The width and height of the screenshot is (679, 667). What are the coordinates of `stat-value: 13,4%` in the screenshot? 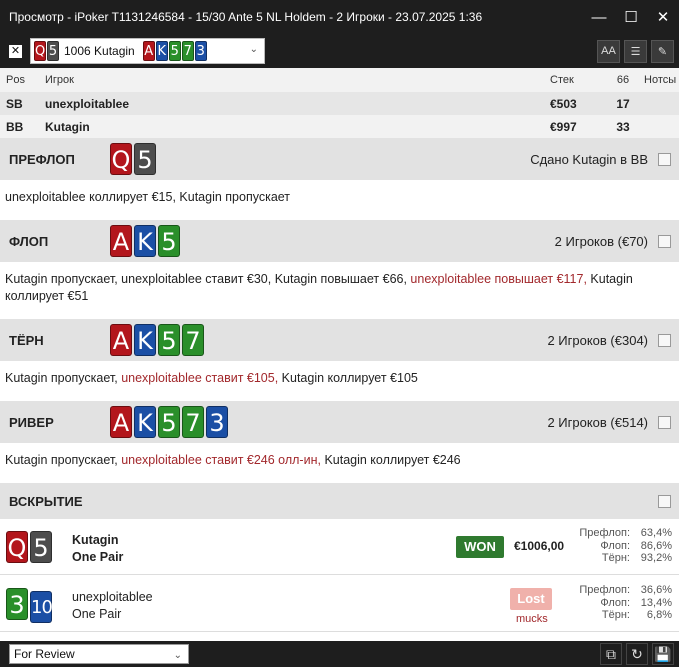 It's located at (656, 602).